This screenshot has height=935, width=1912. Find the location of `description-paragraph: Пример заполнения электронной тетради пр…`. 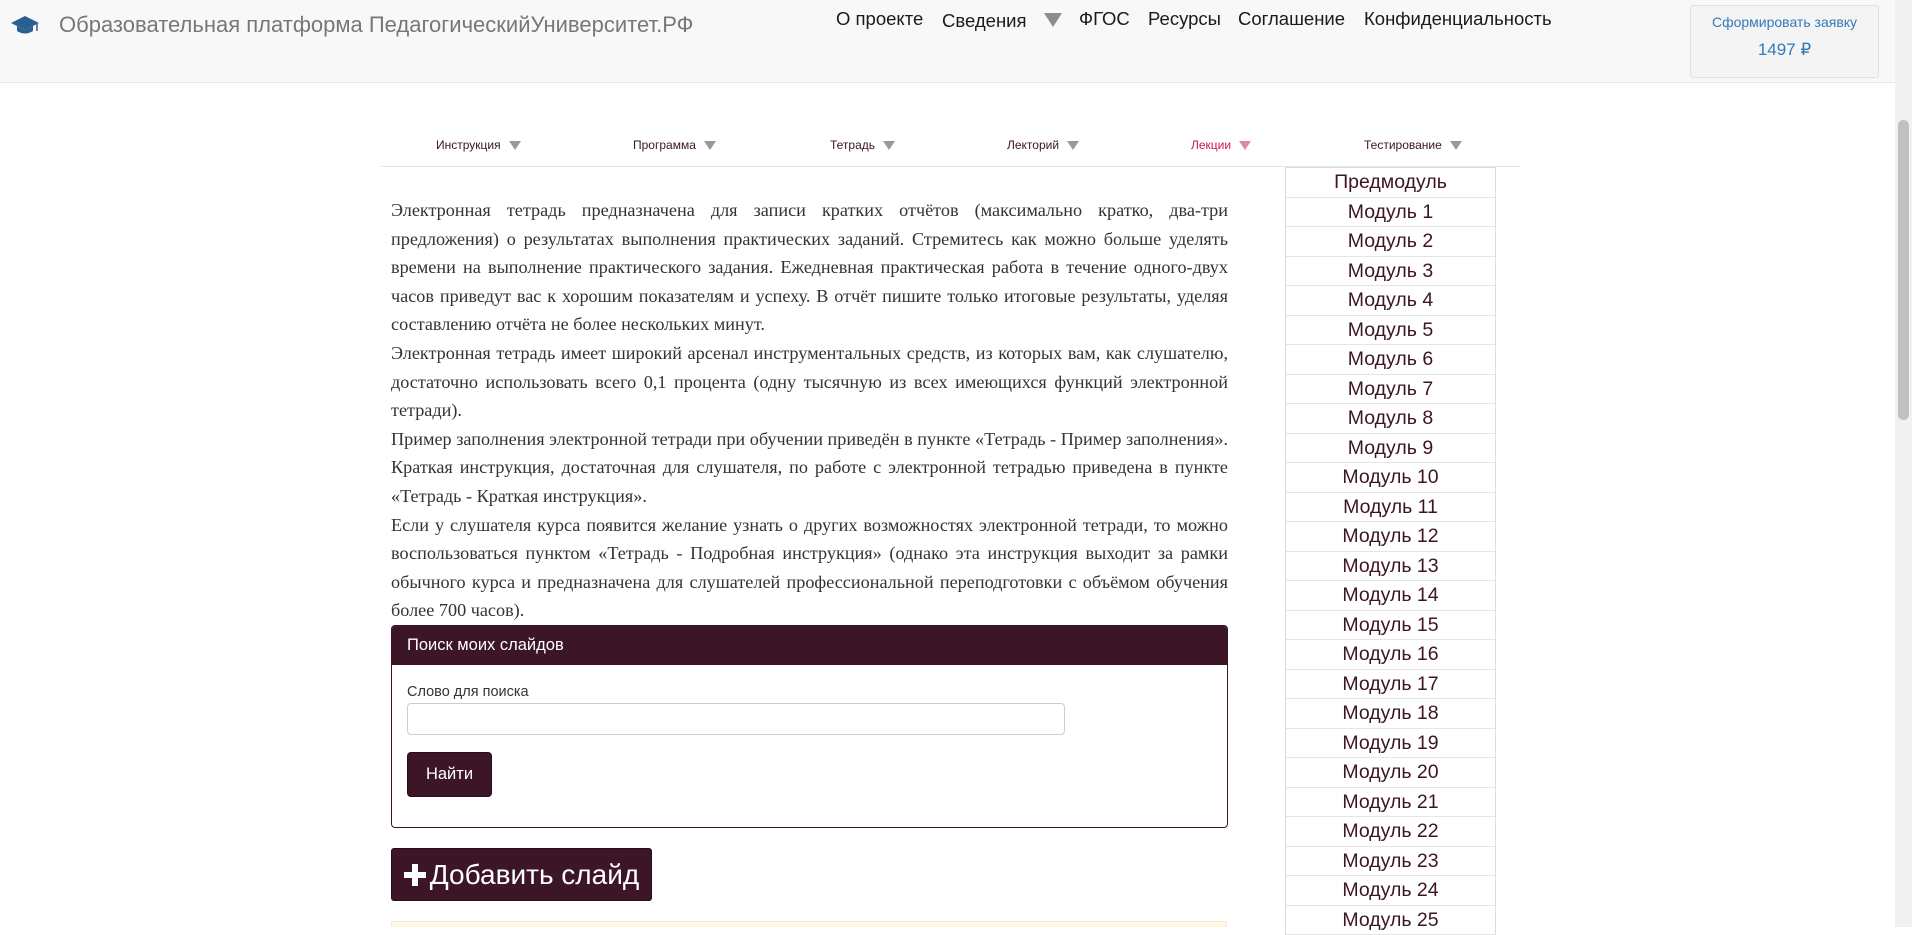

description-paragraph: Пример заполнения электронной тетради пр… is located at coordinates (809, 468).